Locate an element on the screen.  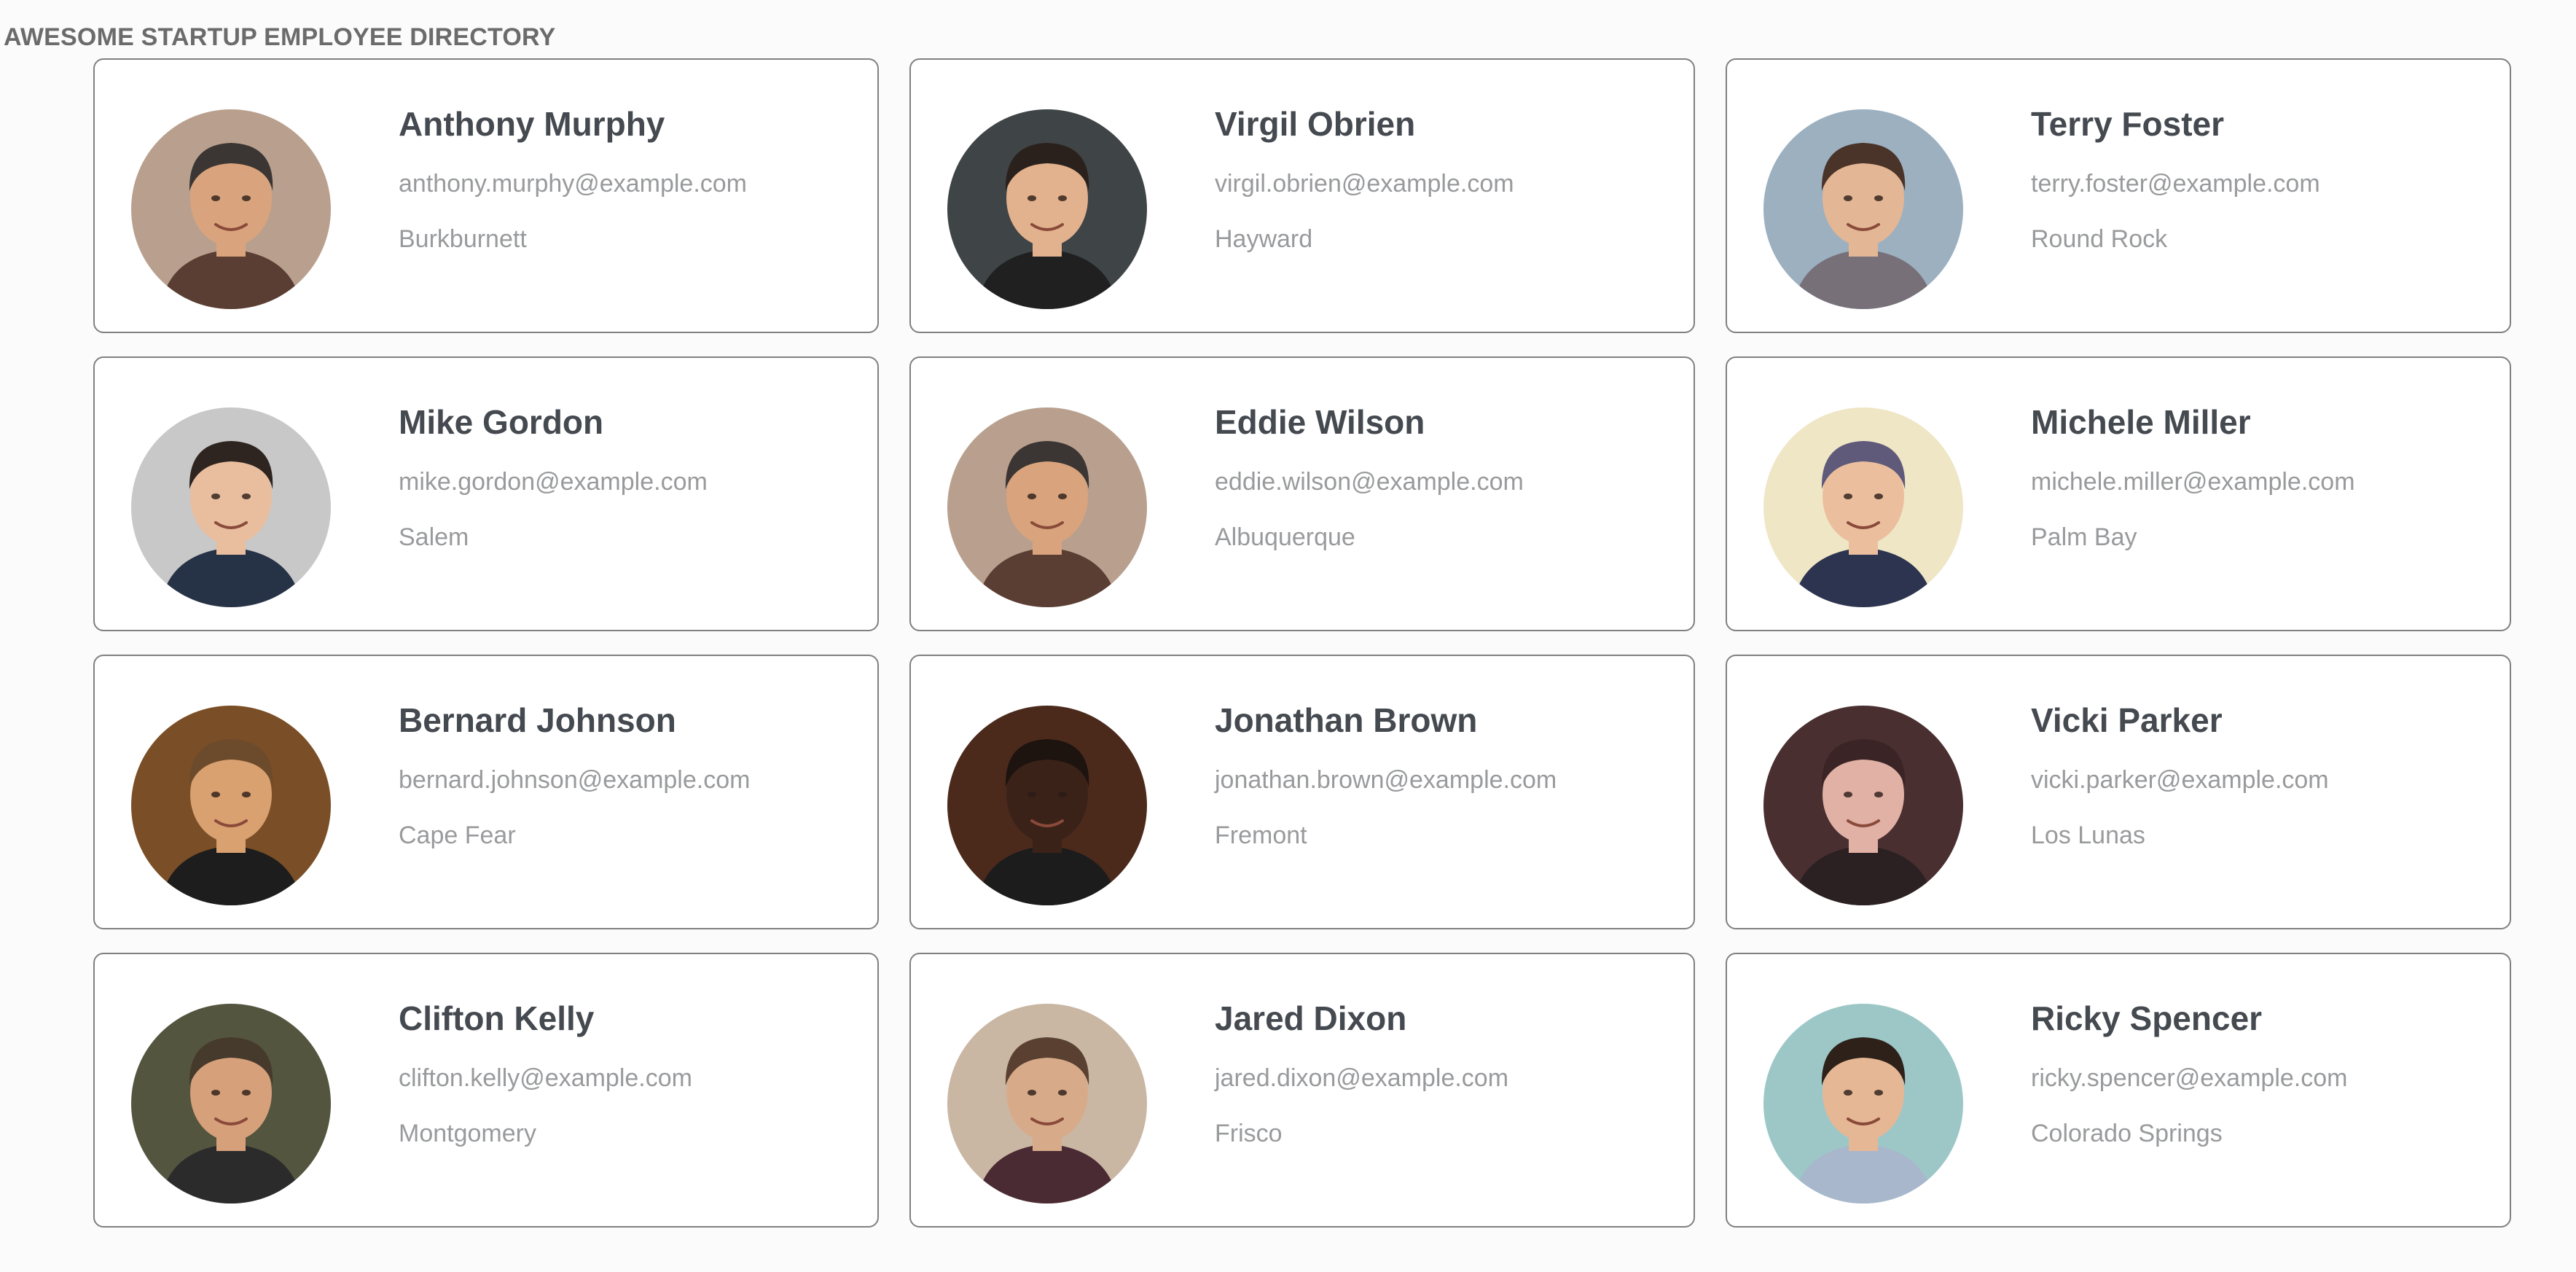
employee-name: Anthony Murphy is located at coordinates (532, 124).